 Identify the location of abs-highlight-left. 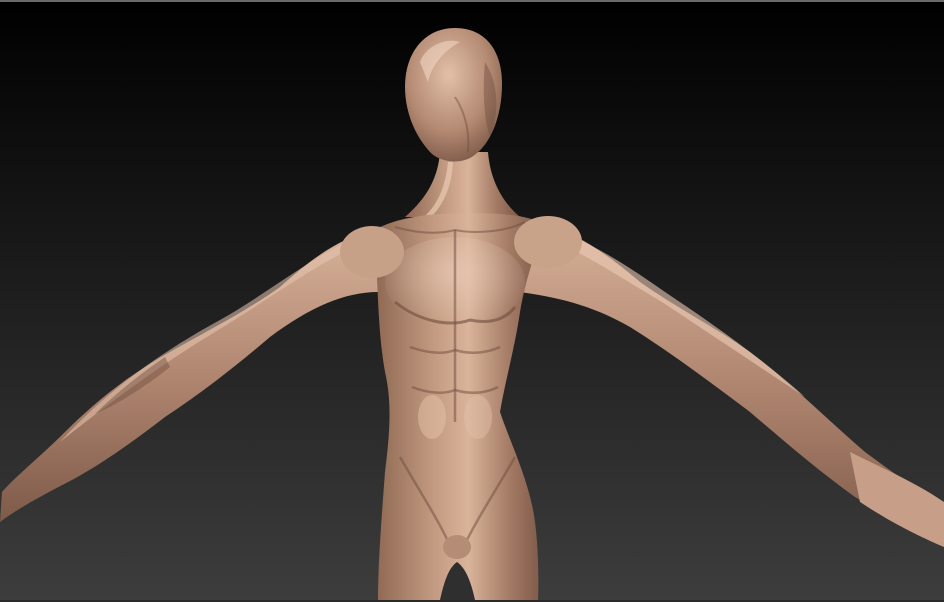
(432, 417).